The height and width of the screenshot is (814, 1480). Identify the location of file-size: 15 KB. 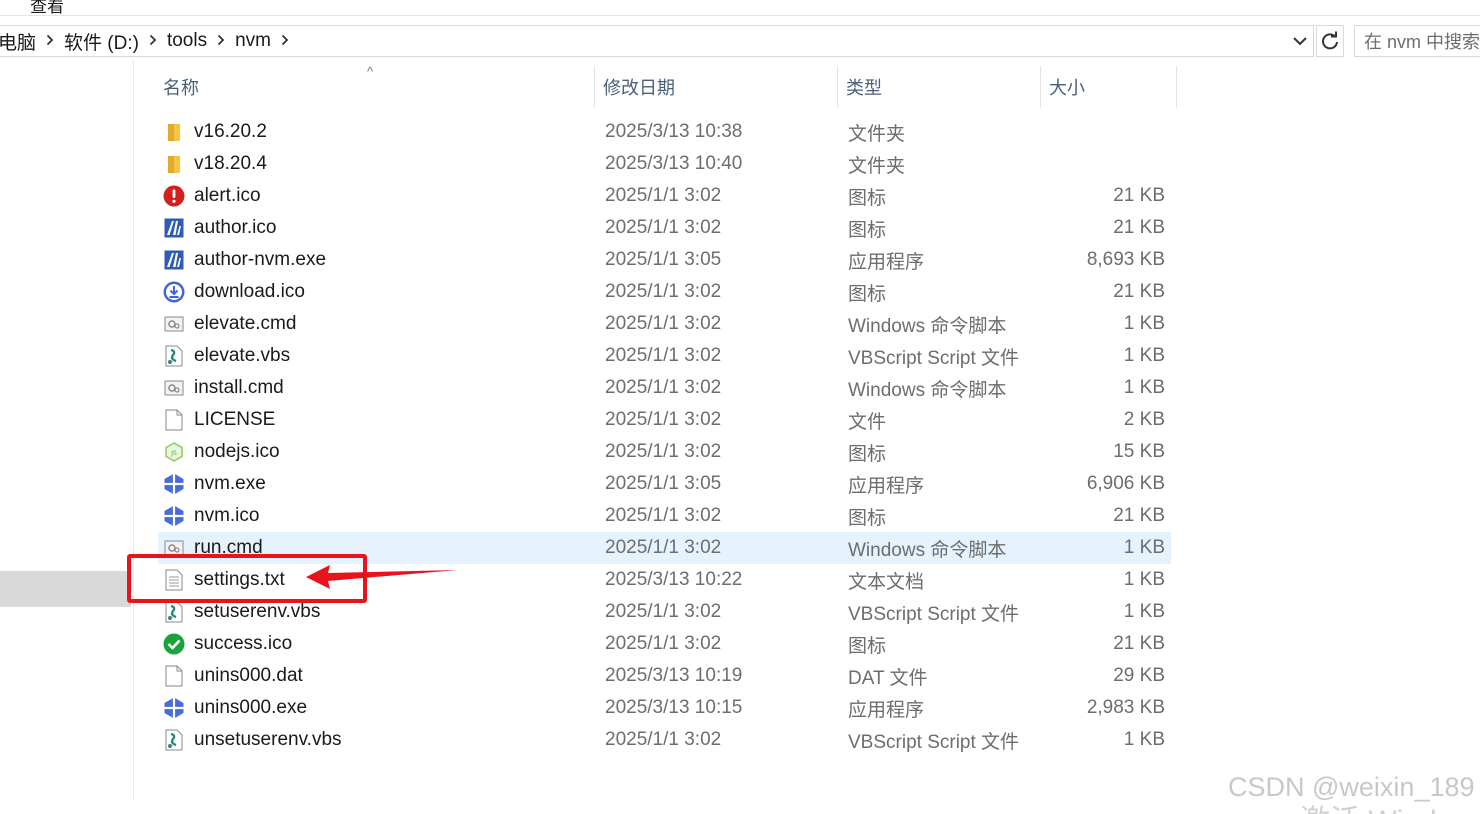
(1139, 451).